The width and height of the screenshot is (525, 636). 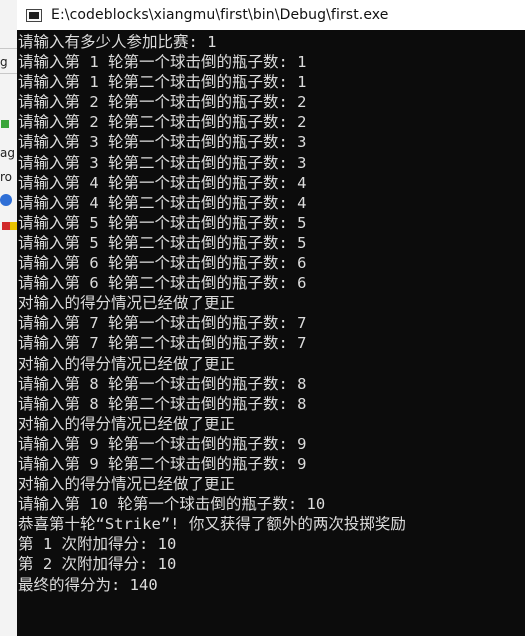 I want to click on console-line: 请输入第 3 轮第一个球击倒的瓶子数: 3, so click(x=162, y=142).